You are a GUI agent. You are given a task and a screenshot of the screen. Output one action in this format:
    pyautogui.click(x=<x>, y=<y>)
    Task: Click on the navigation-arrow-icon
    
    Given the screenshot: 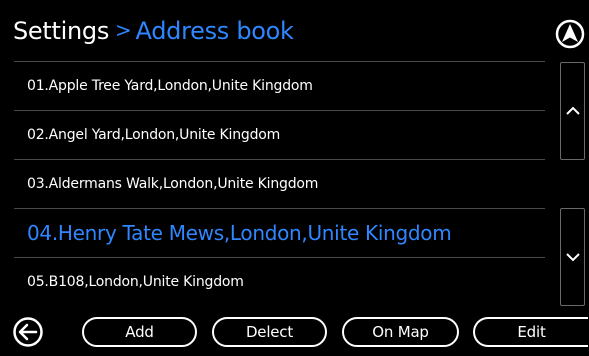 What is the action you would take?
    pyautogui.click(x=570, y=34)
    